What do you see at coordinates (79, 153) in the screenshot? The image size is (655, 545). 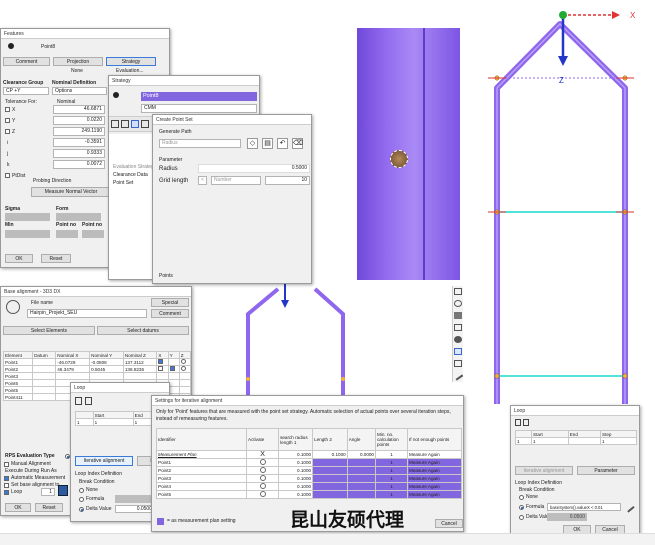 I see `nominal-j-field: 0.9333` at bounding box center [79, 153].